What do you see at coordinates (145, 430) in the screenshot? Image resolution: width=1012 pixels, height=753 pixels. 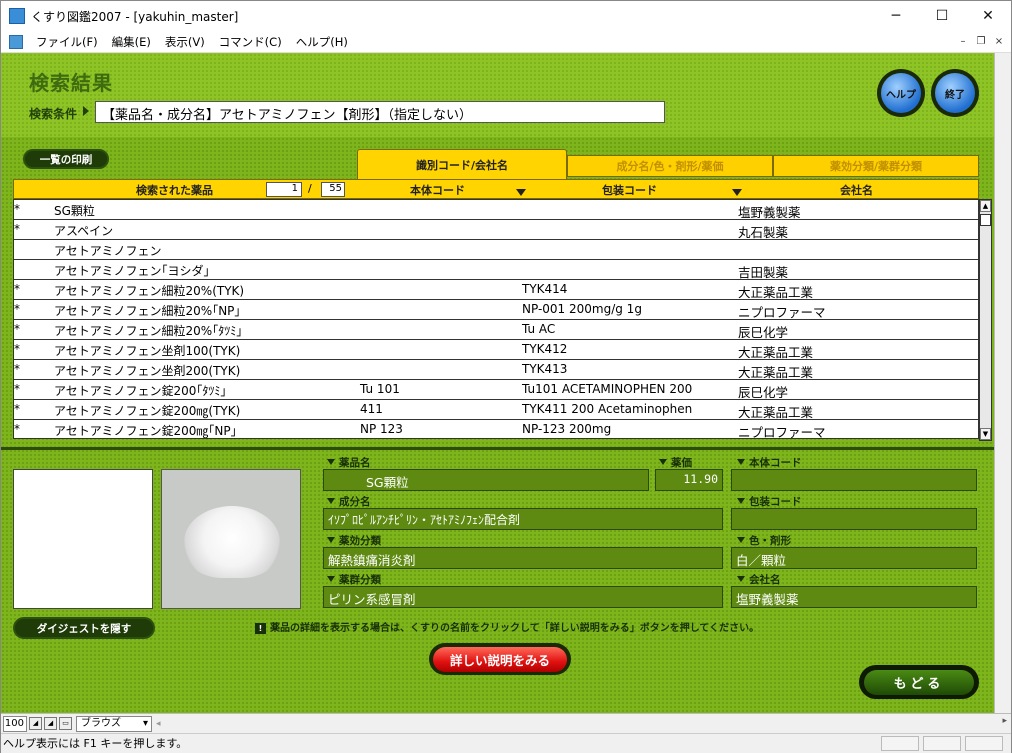 I see `drug-name-cell: アセトアミノフェン錠200㎎｢NP｣` at bounding box center [145, 430].